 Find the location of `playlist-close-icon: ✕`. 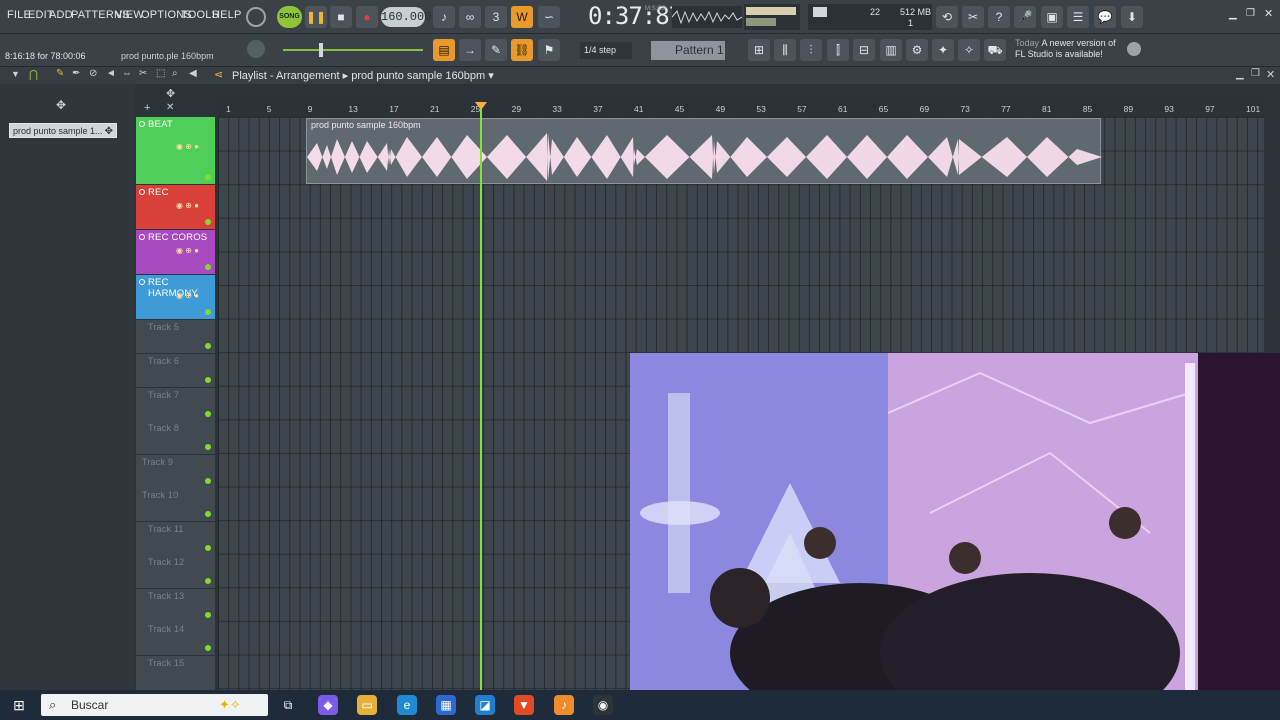

playlist-close-icon: ✕ is located at coordinates (1270, 74).